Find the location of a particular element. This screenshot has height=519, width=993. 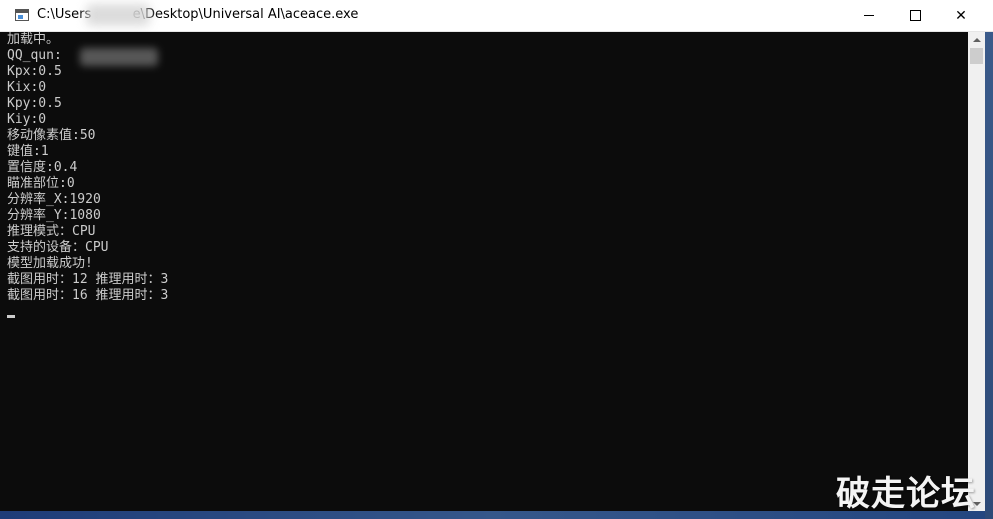

minimize-button is located at coordinates (869, 15).